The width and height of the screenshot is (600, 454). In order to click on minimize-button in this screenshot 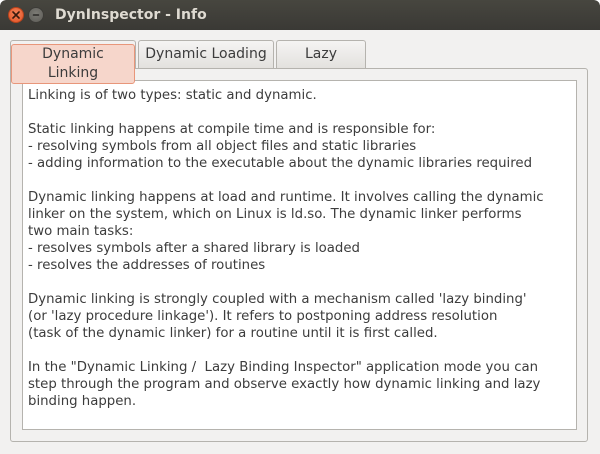, I will do `click(36, 15)`.